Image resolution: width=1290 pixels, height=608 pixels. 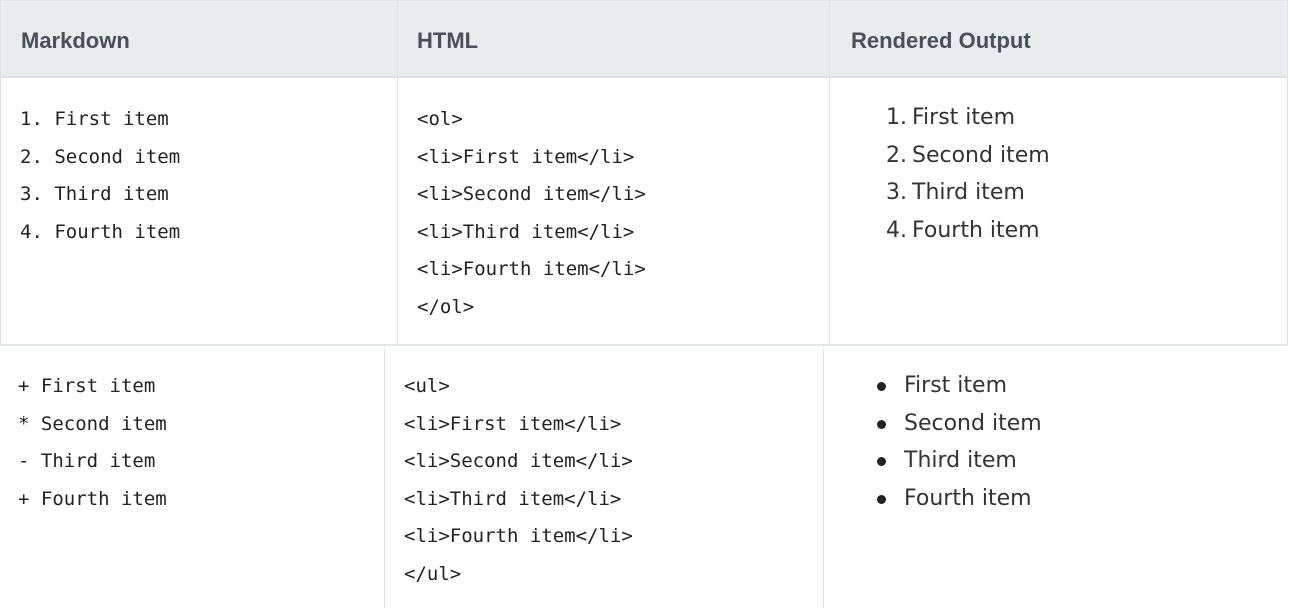 What do you see at coordinates (94, 119) in the screenshot?
I see `markdown-line: 1. First item` at bounding box center [94, 119].